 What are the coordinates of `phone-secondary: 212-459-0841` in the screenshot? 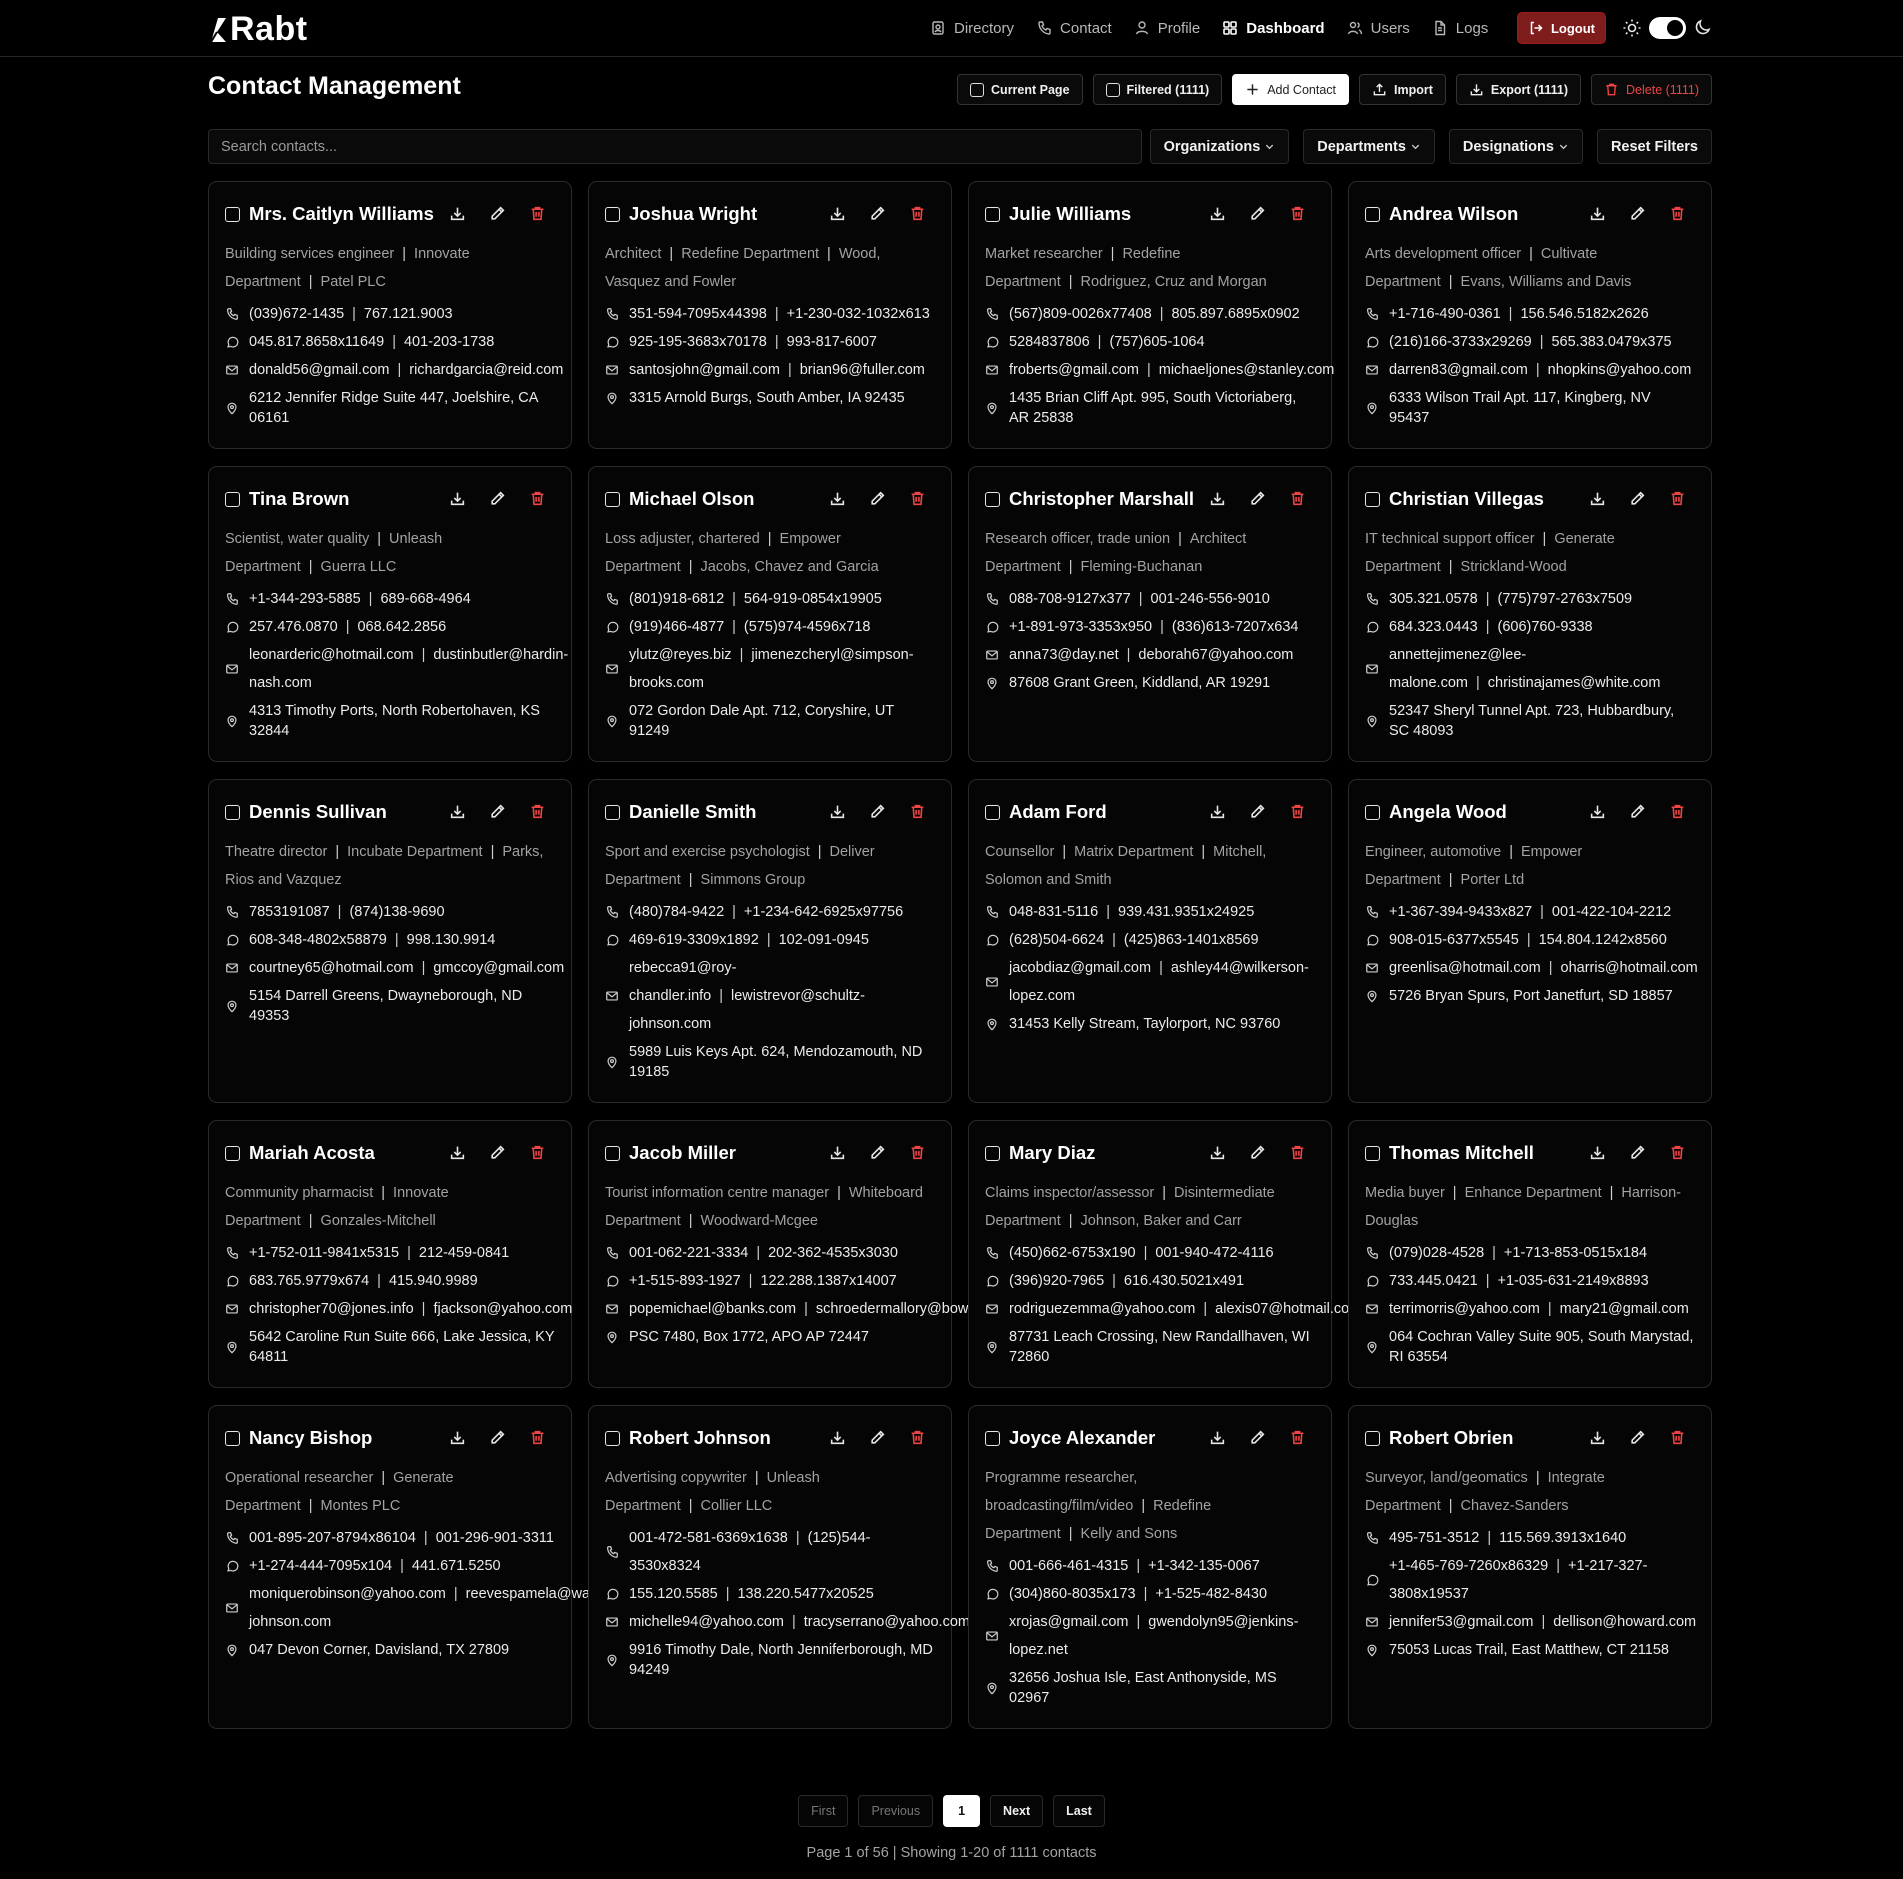 It's located at (464, 1253).